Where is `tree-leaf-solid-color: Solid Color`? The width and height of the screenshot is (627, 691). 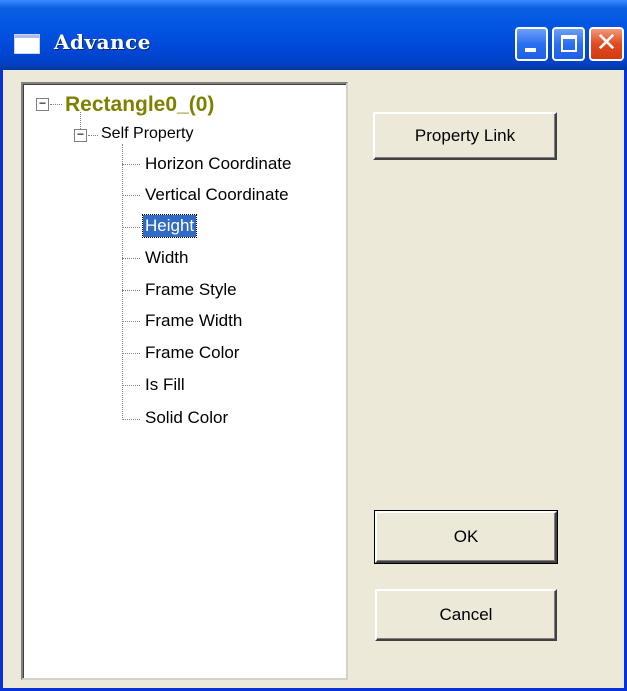 tree-leaf-solid-color: Solid Color is located at coordinates (186, 418).